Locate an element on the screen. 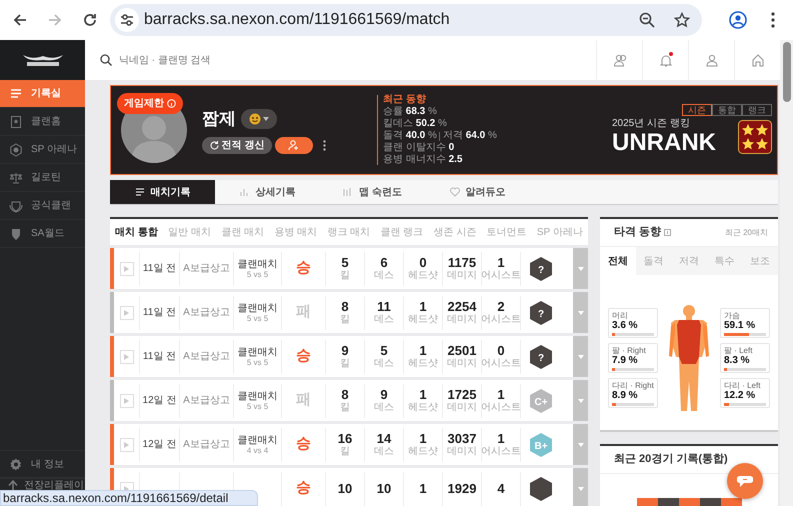 The height and width of the screenshot is (506, 793). panel-title: 타격 동향 is located at coordinates (638, 232).